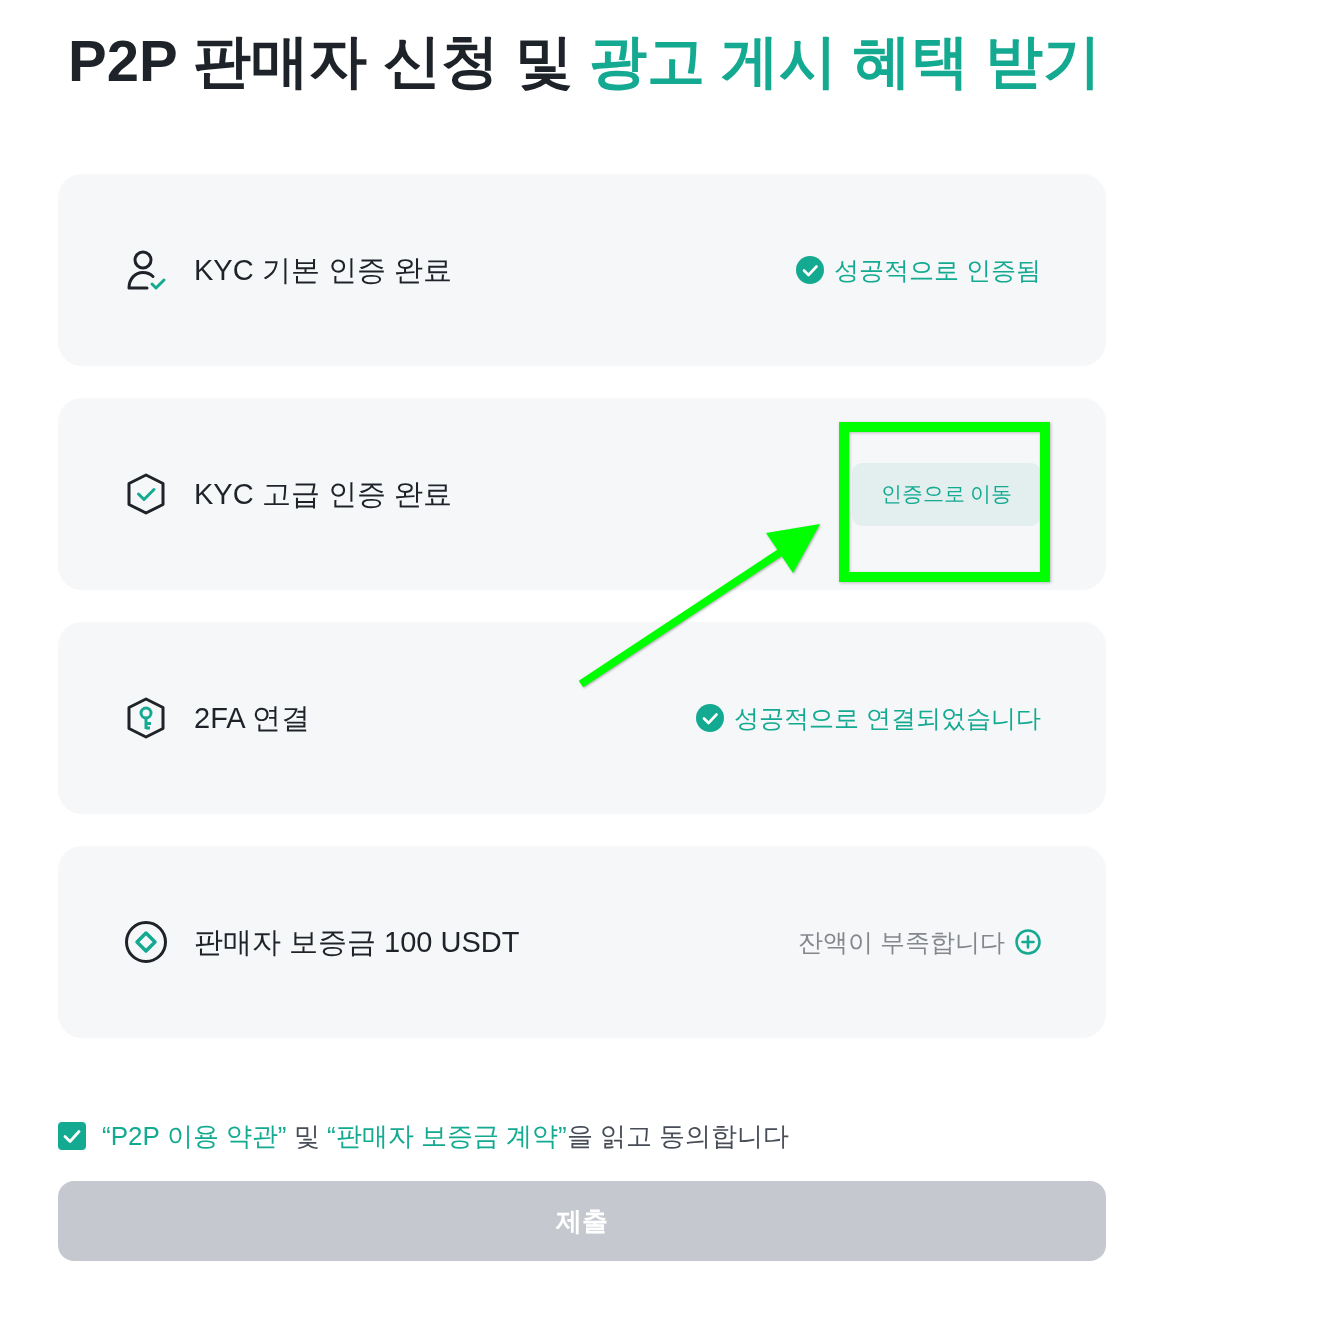 This screenshot has height=1344, width=1344. What do you see at coordinates (946, 494) in the screenshot?
I see `verify-button: 인증으로 이동` at bounding box center [946, 494].